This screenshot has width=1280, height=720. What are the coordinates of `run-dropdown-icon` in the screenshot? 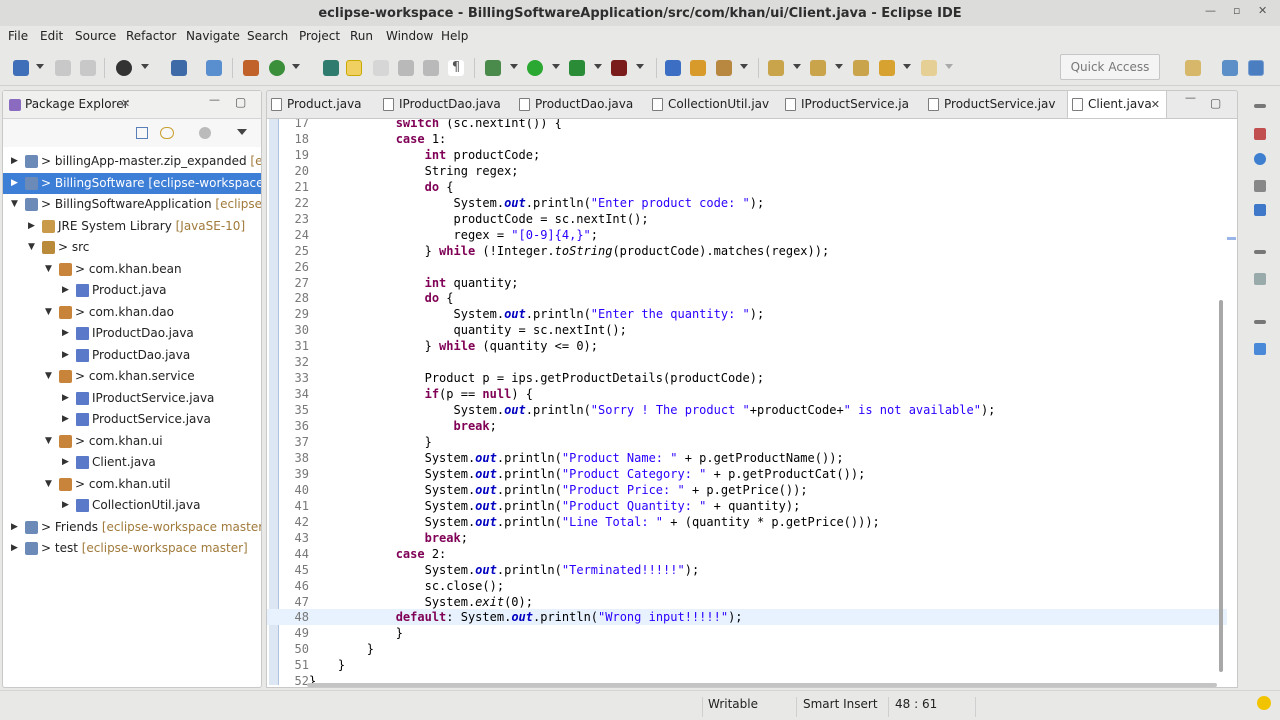 It's located at (556, 66).